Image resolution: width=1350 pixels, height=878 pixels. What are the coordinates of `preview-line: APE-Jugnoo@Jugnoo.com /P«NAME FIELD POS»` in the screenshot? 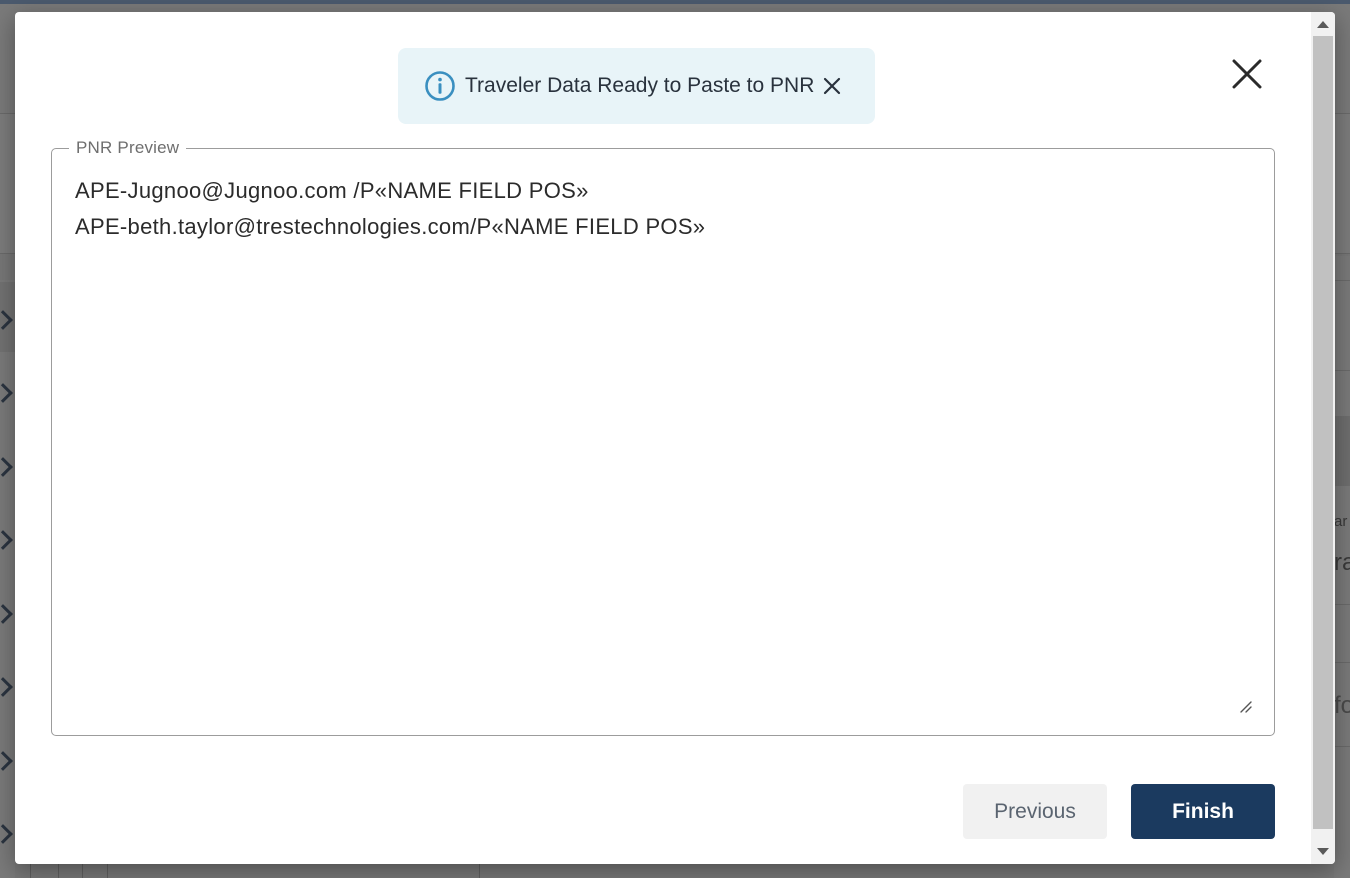 It's located at (332, 190).